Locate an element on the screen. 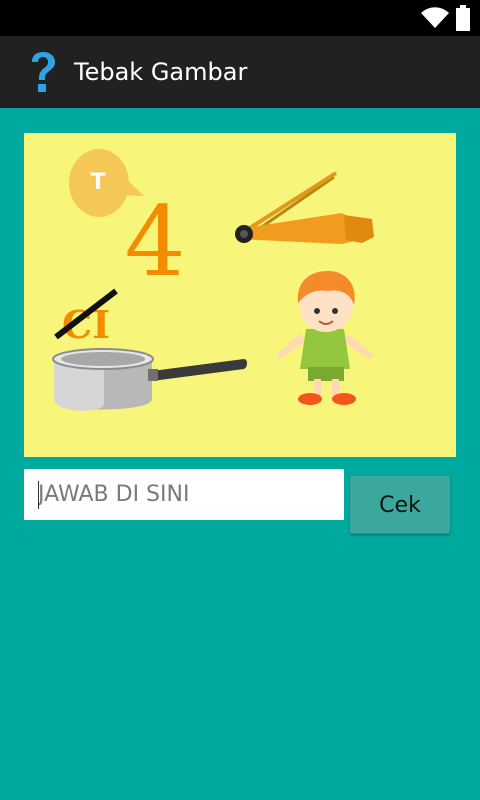 The image size is (480, 800). puzzle-number: 4 is located at coordinates (154, 242).